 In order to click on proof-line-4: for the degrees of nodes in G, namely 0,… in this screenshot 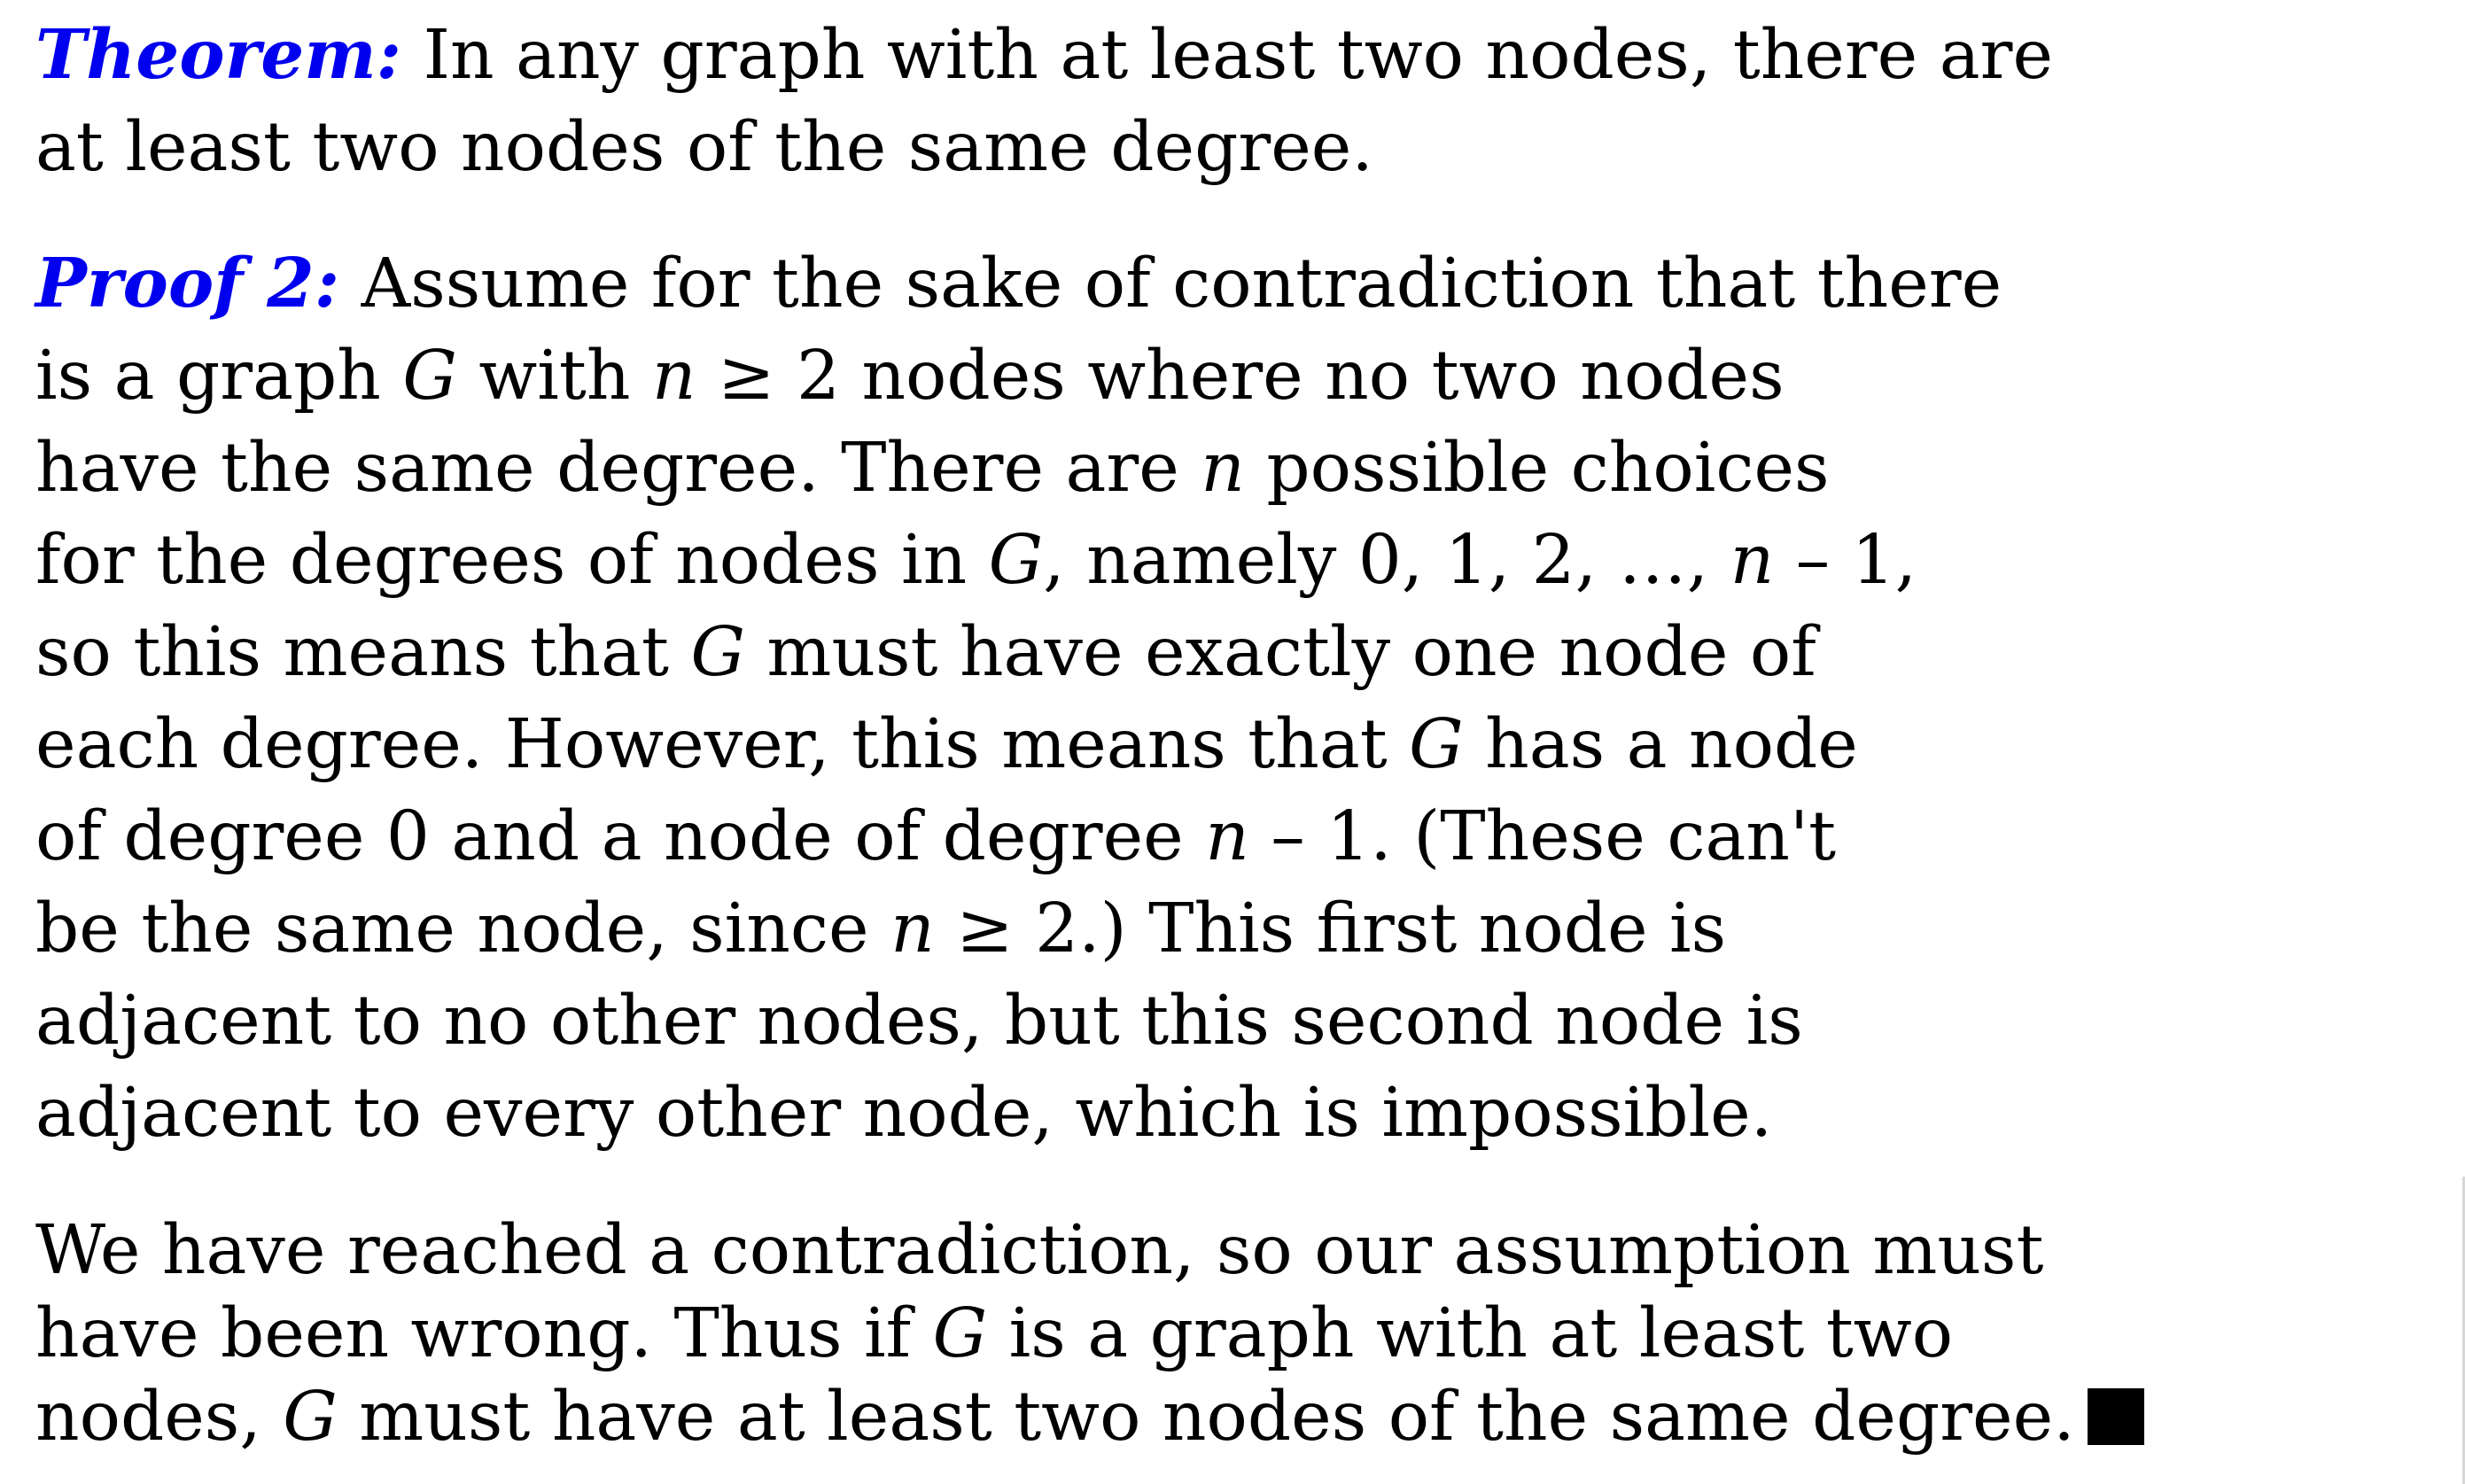, I will do `click(976, 560)`.